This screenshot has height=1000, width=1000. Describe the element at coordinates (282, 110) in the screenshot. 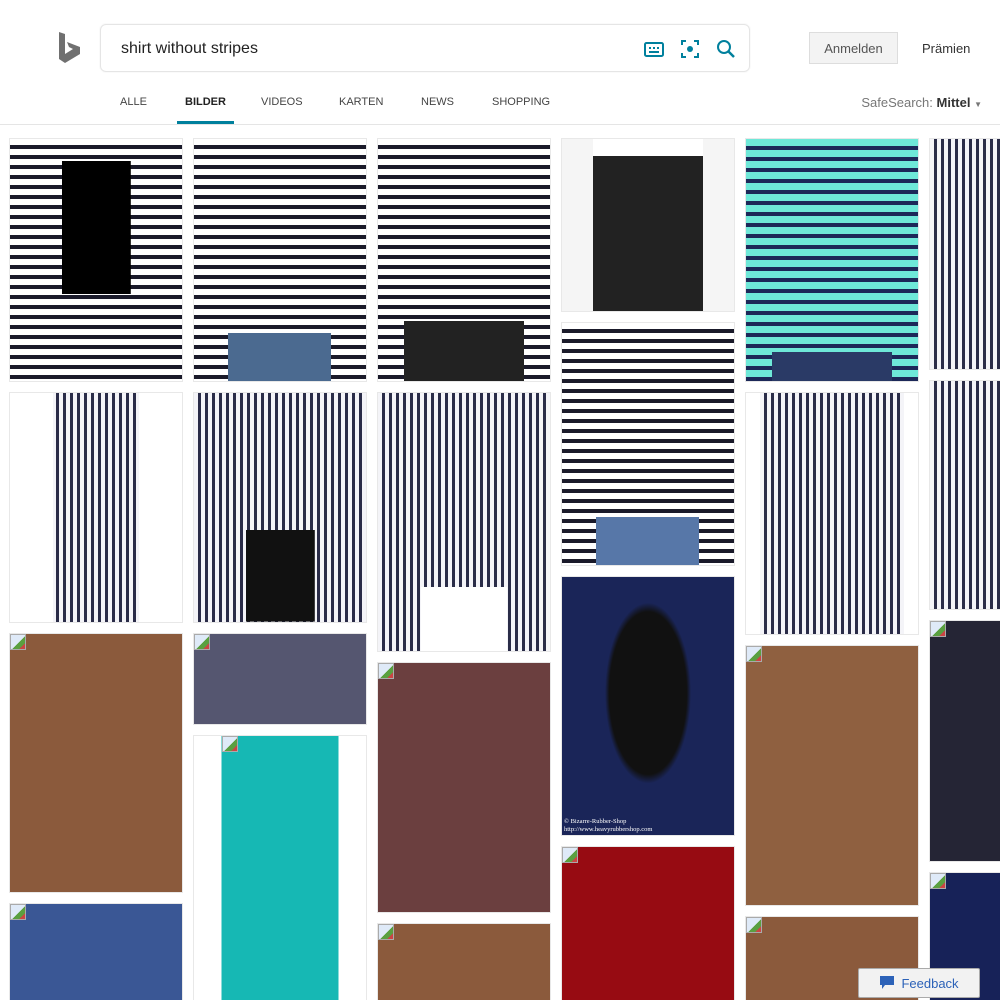

I see `tab-videos: VIDEOS` at that location.